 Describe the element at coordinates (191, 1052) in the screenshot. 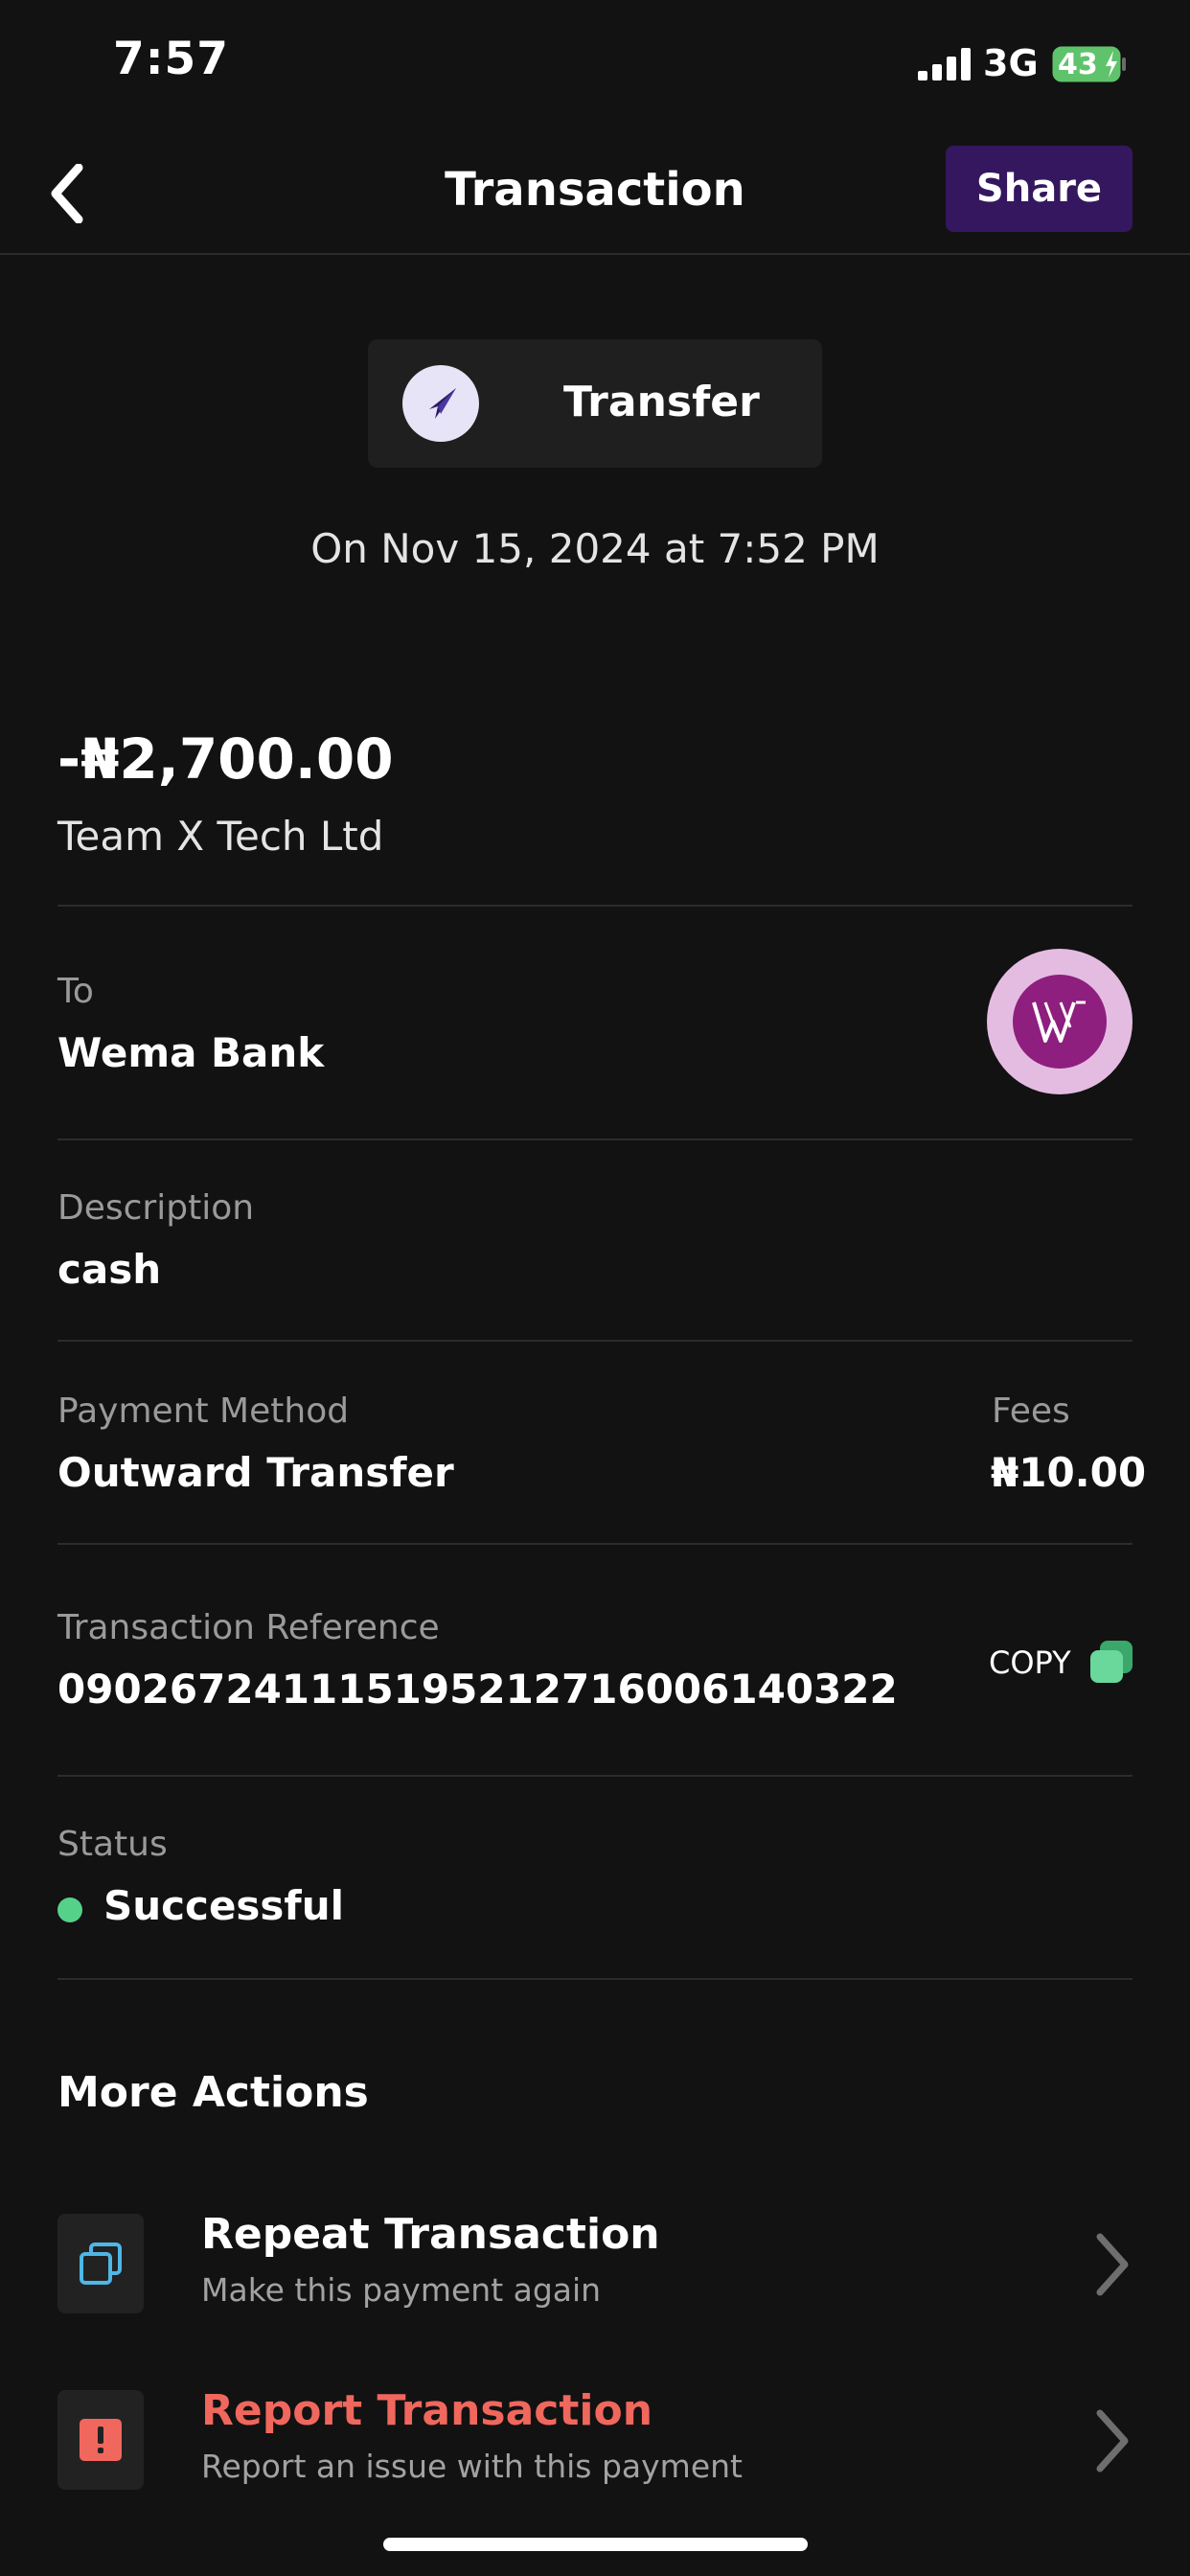

I see `to-value: Wema Bank` at that location.